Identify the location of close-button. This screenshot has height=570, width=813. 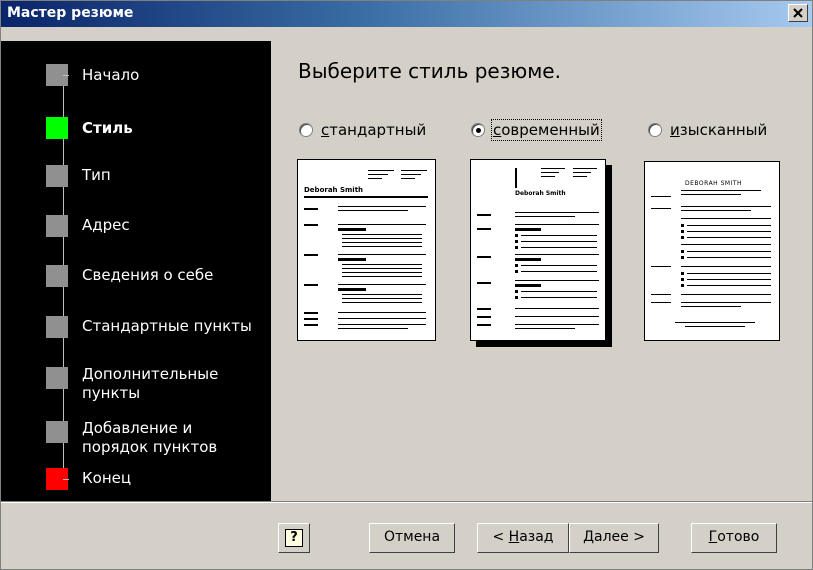
(798, 13).